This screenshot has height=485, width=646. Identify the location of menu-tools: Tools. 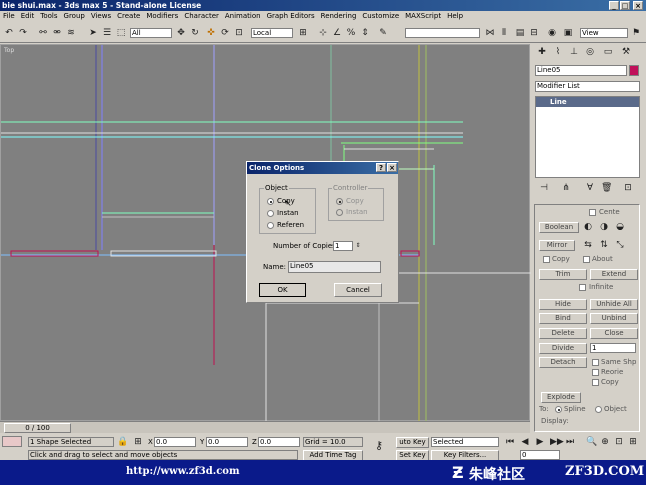
(48, 16).